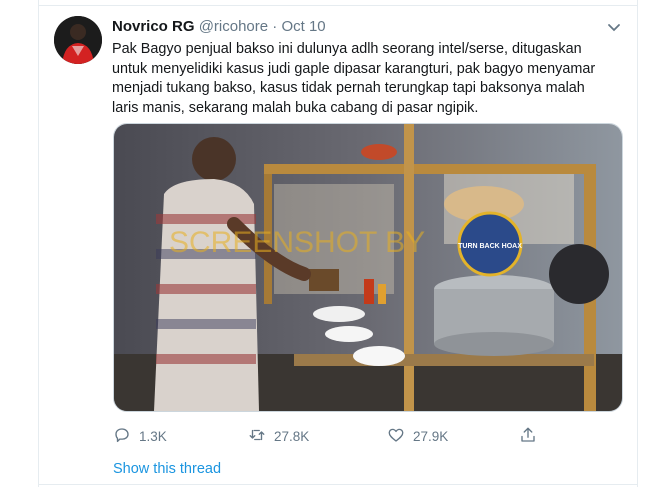 The width and height of the screenshot is (667, 487). What do you see at coordinates (292, 436) in the screenshot?
I see `retweet-count: 27.8K` at bounding box center [292, 436].